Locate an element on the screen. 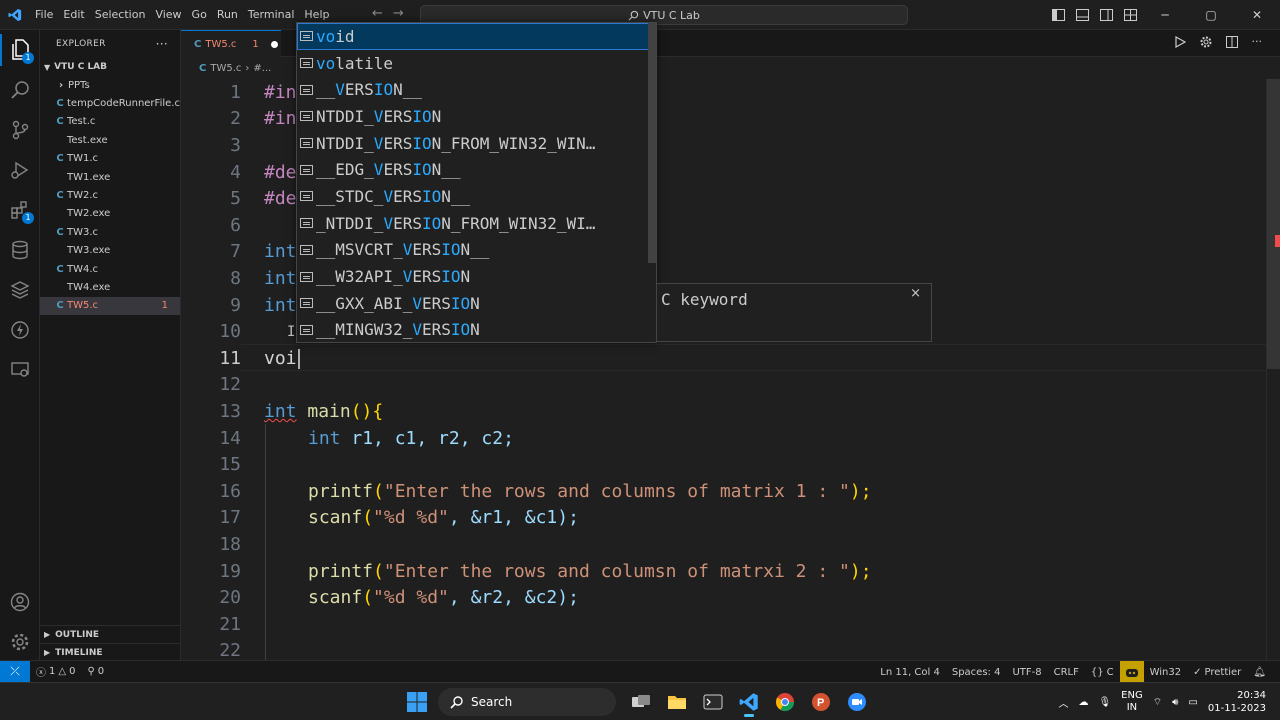  tree-file: TW2.exe is located at coordinates (110, 214).